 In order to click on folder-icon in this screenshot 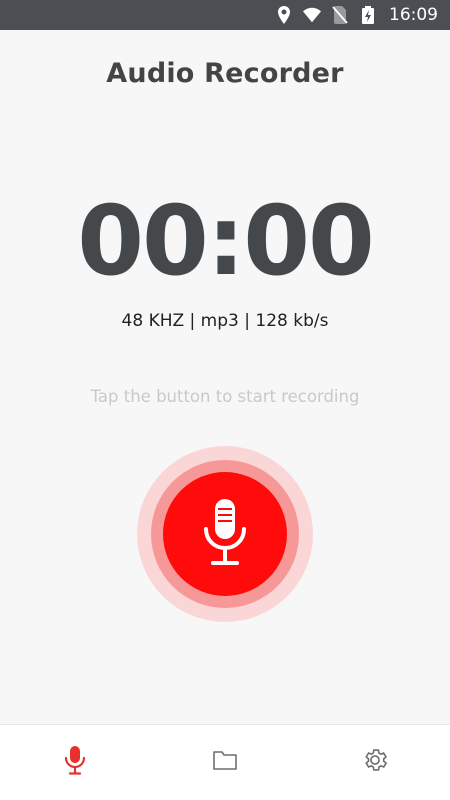, I will do `click(225, 762)`.